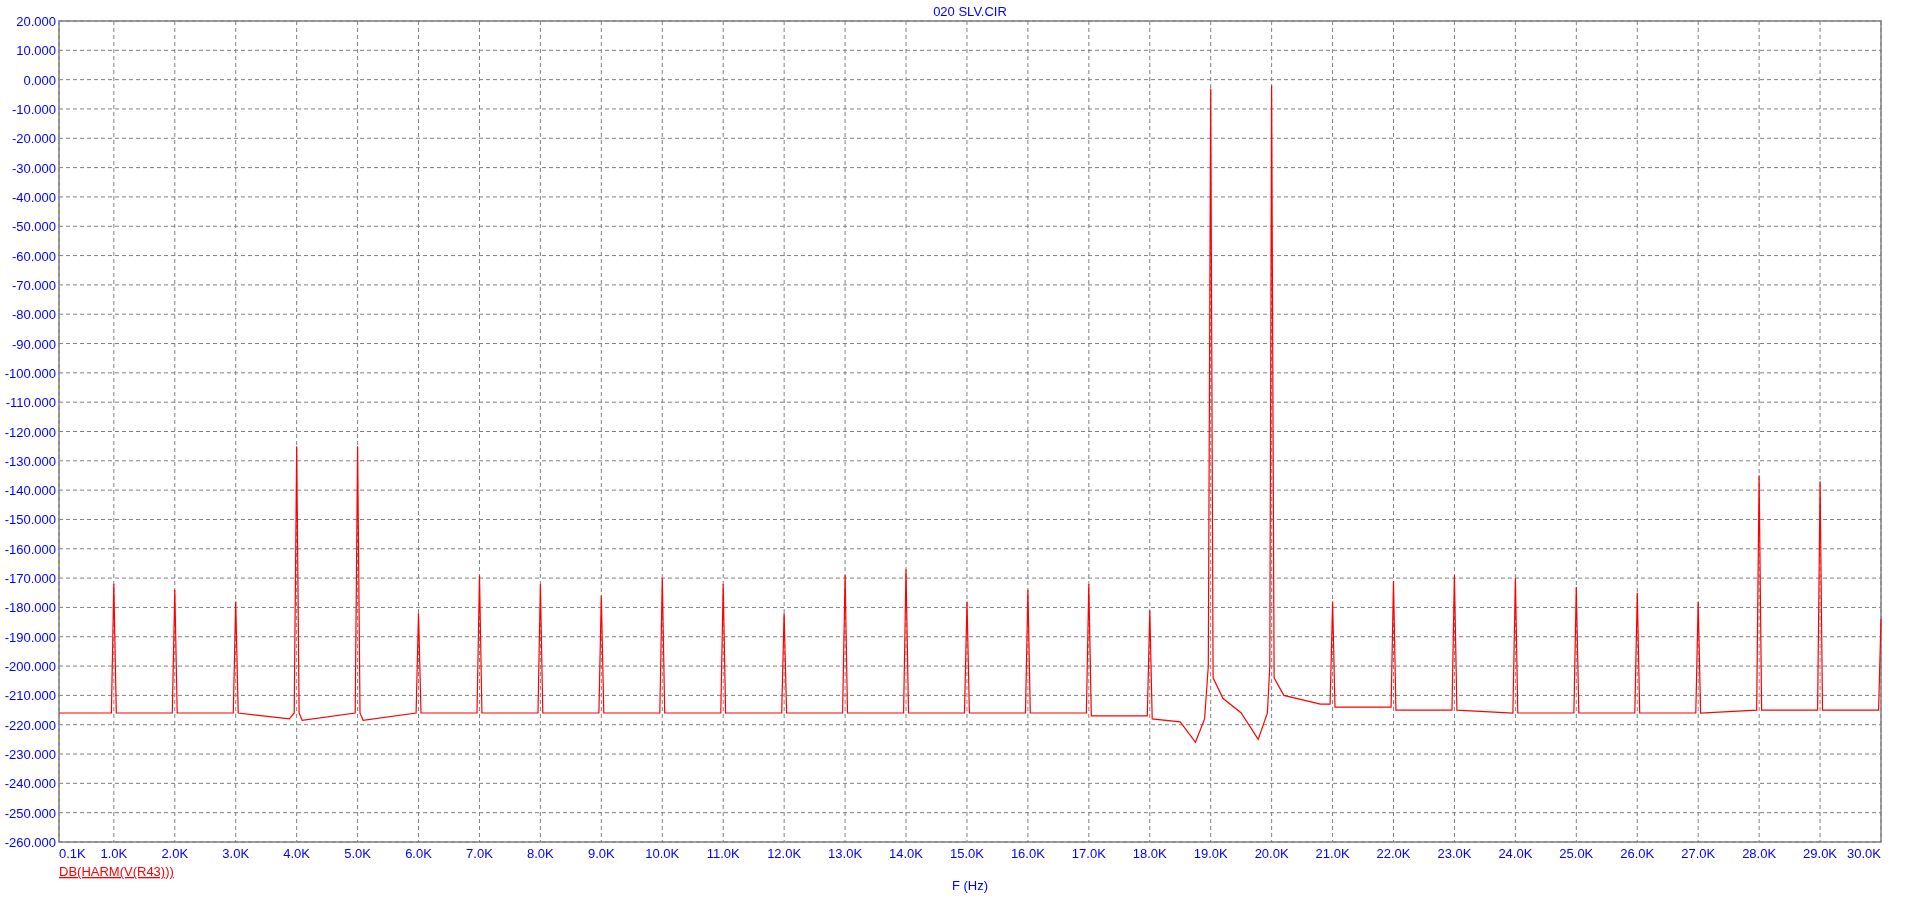 The image size is (1916, 904). Describe the element at coordinates (33, 344) in the screenshot. I see `y-tick-label: -90.000` at that location.